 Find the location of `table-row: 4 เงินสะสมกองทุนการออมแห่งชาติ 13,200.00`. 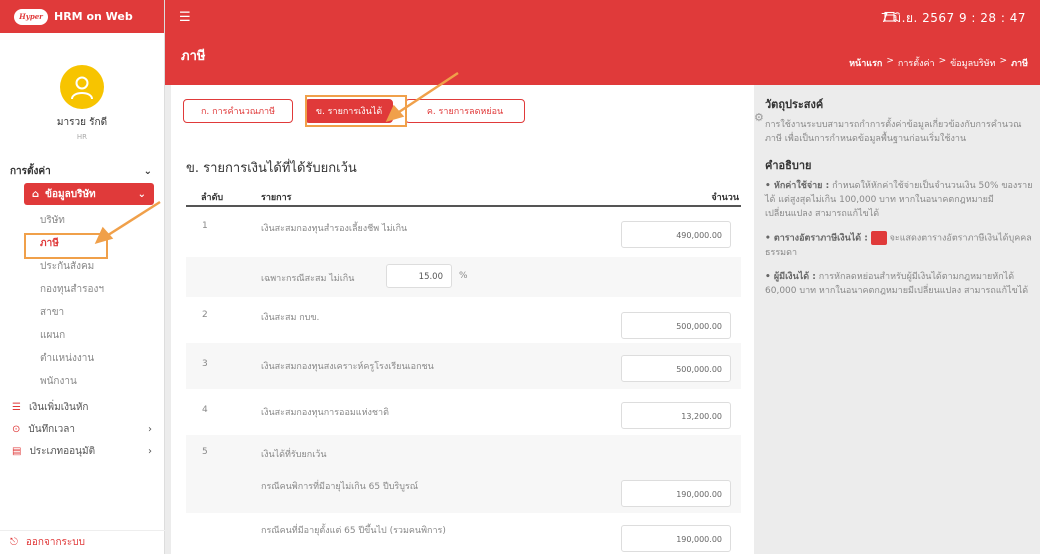

table-row: 4 เงินสะสมกองทุนการออมแห่งชาติ 13,200.00 is located at coordinates (463, 412).